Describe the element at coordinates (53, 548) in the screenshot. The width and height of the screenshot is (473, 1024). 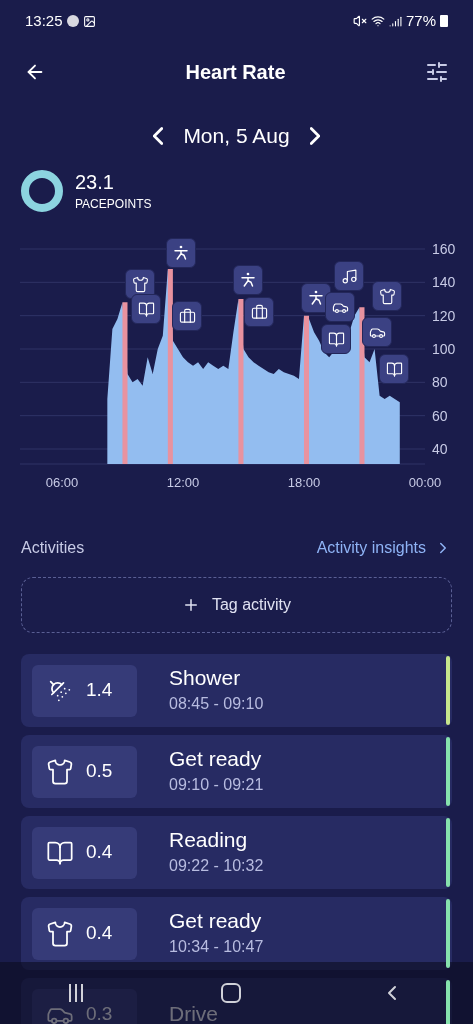
I see `activities-heading: Activities` at that location.